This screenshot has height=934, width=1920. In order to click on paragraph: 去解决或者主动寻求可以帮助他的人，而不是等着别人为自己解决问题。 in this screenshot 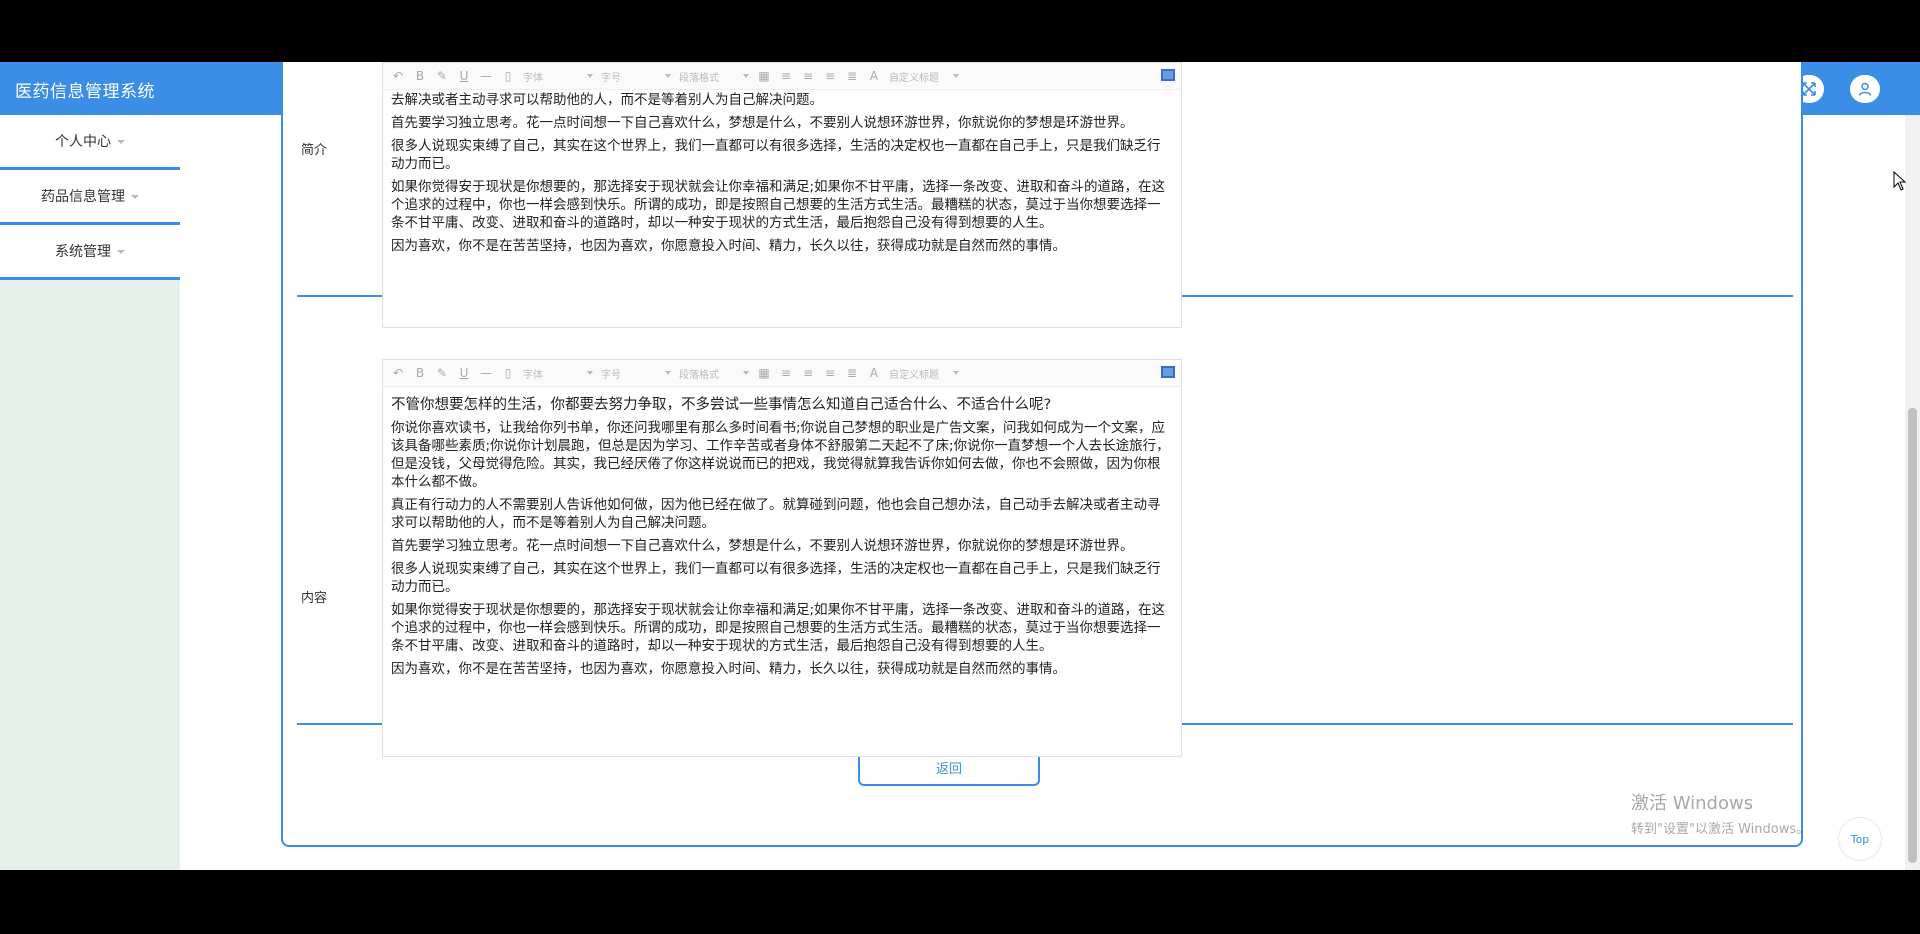, I will do `click(607, 100)`.